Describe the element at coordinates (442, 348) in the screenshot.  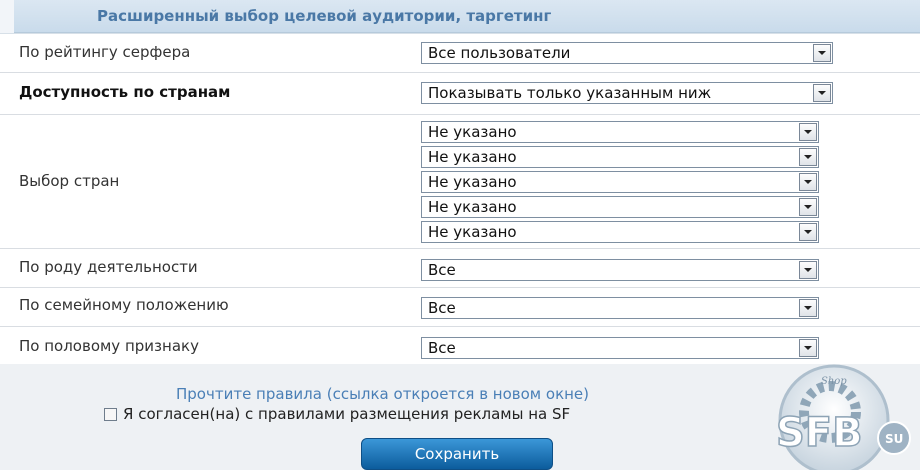
I see `gender-select-value: Все` at that location.